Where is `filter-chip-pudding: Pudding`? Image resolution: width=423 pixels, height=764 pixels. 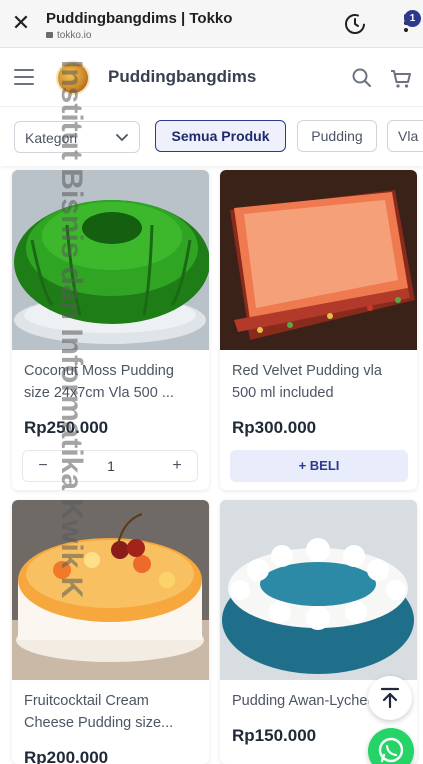
filter-chip-pudding: Pudding is located at coordinates (337, 136).